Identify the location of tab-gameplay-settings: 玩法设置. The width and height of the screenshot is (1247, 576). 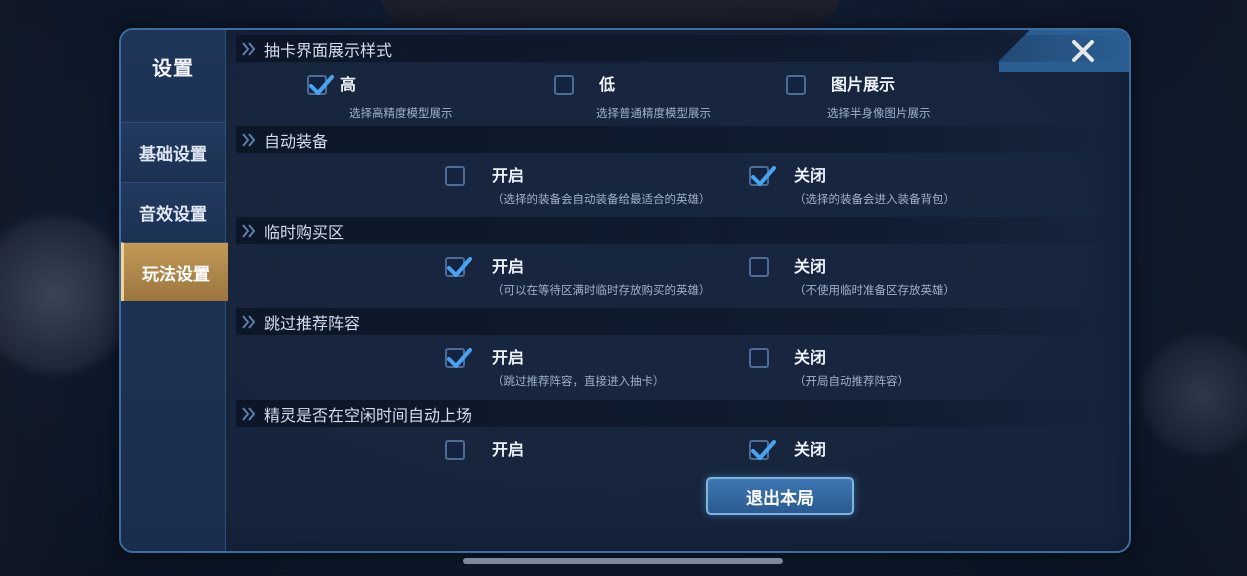
(174, 271).